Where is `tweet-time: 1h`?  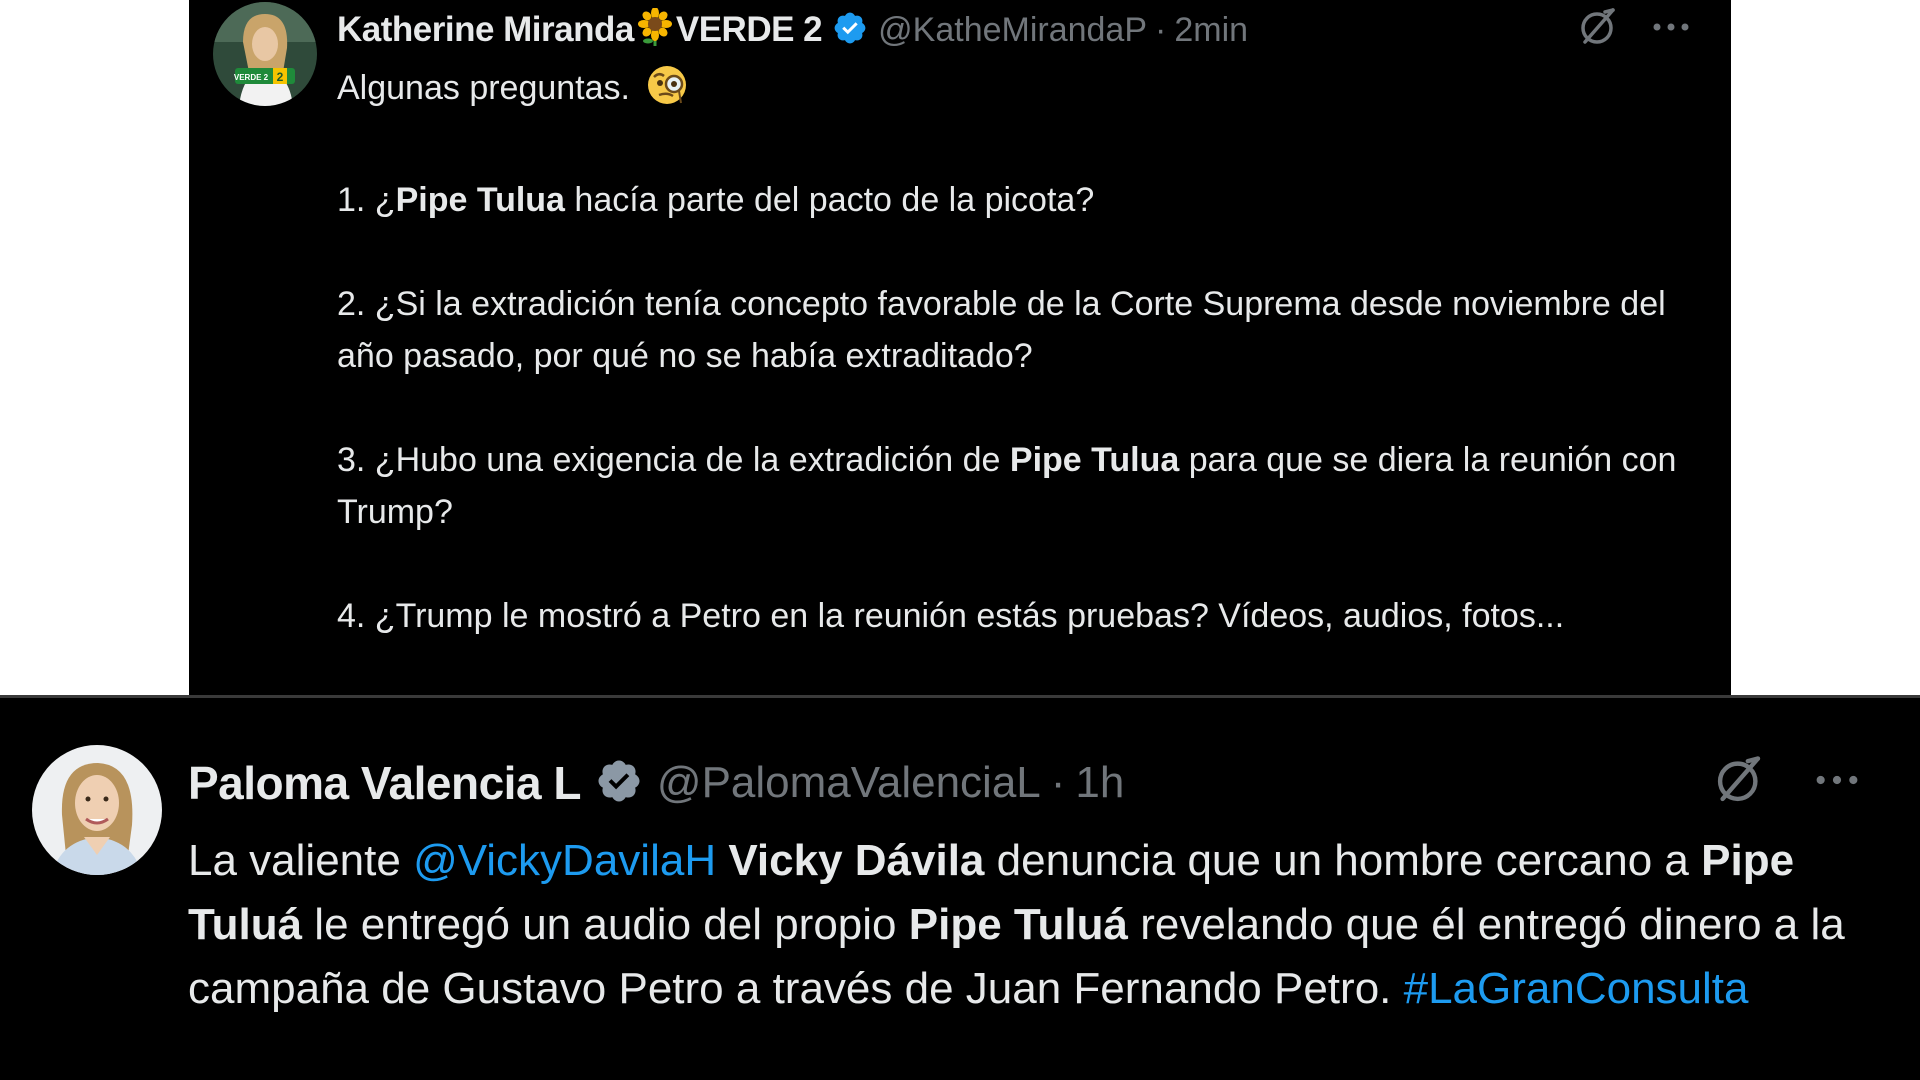
tweet-time: 1h is located at coordinates (1099, 783).